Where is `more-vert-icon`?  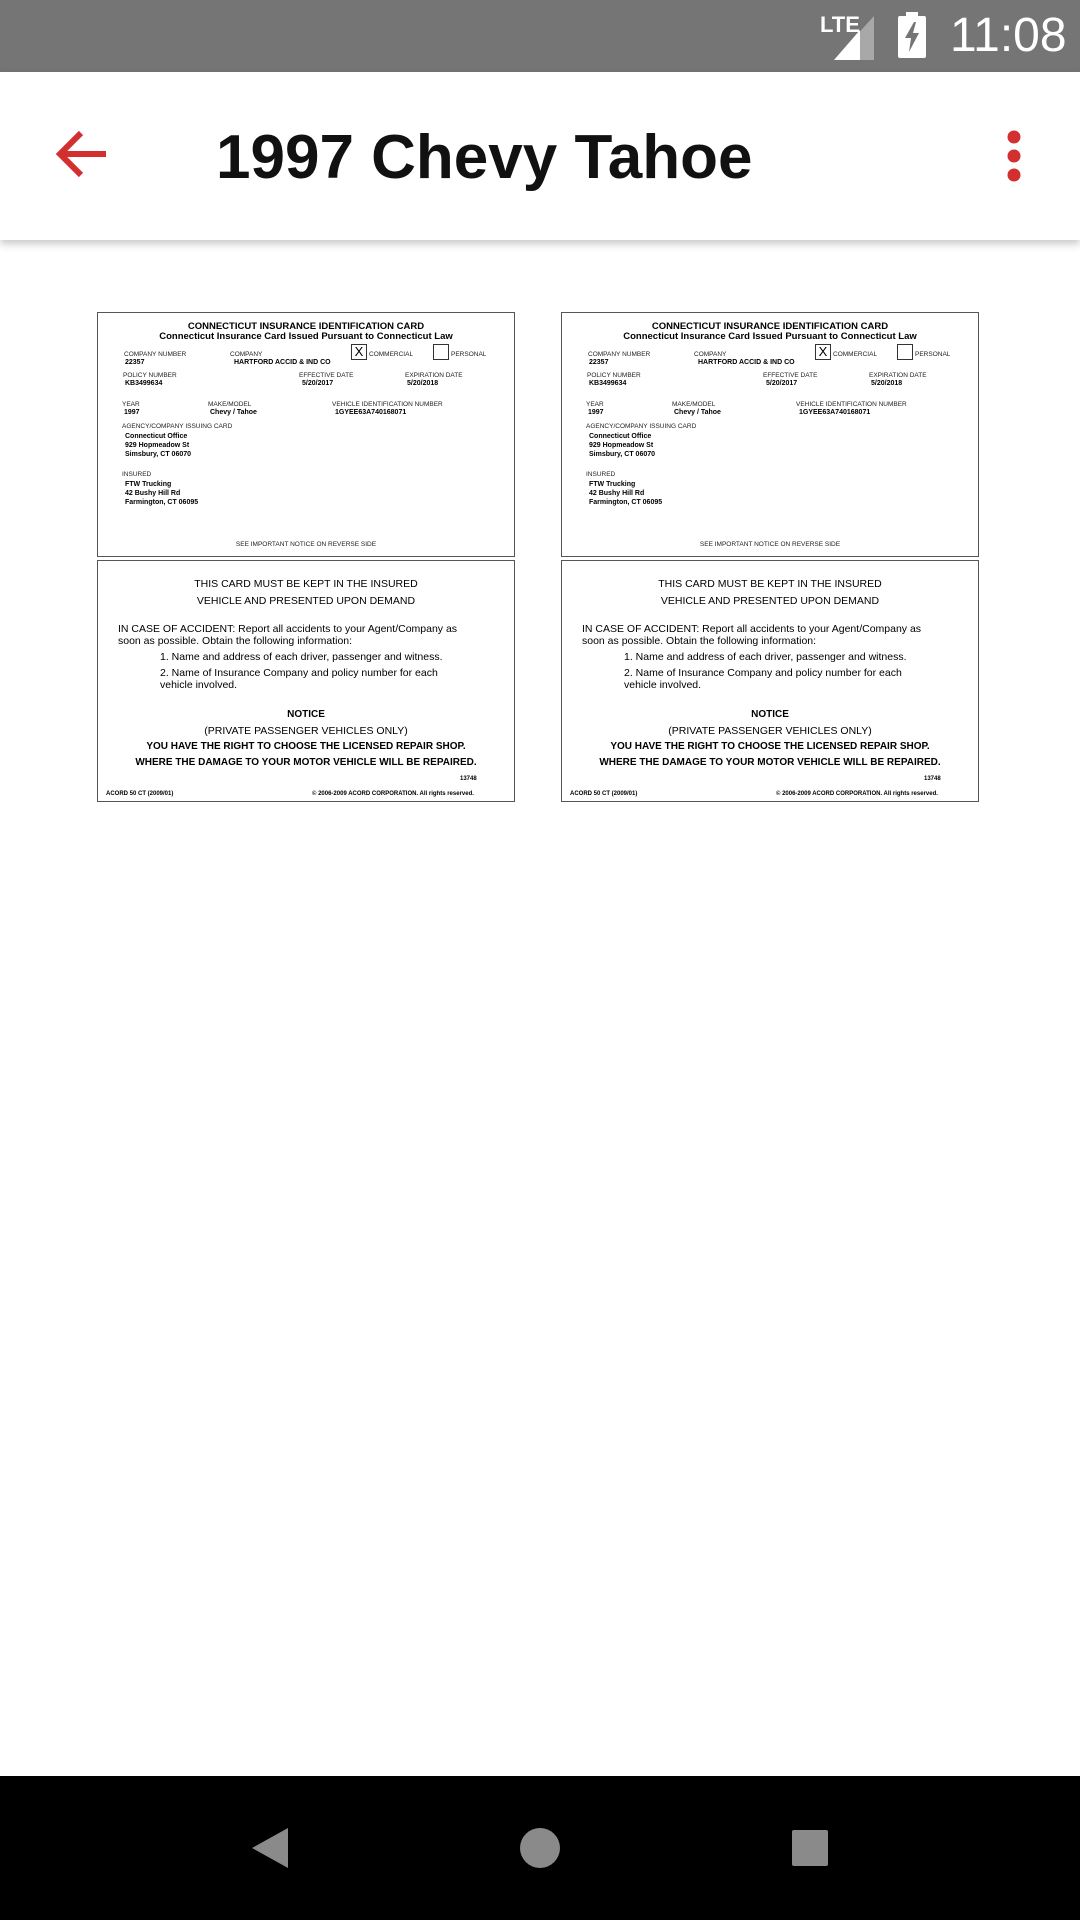 more-vert-icon is located at coordinates (1014, 156).